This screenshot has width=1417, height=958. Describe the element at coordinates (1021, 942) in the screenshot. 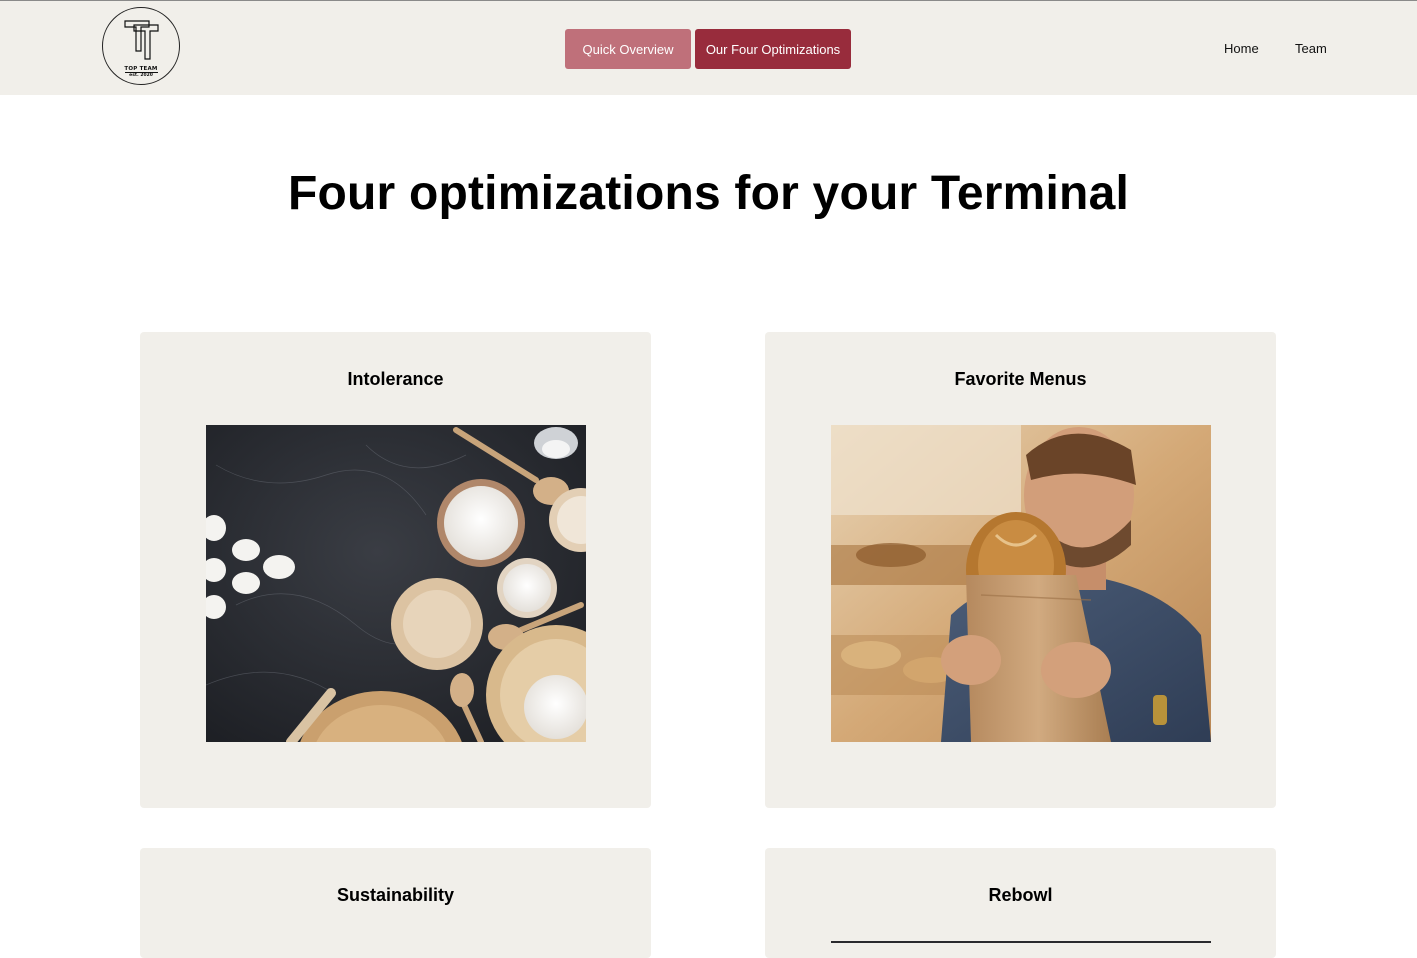

I see `rebowl-image` at that location.